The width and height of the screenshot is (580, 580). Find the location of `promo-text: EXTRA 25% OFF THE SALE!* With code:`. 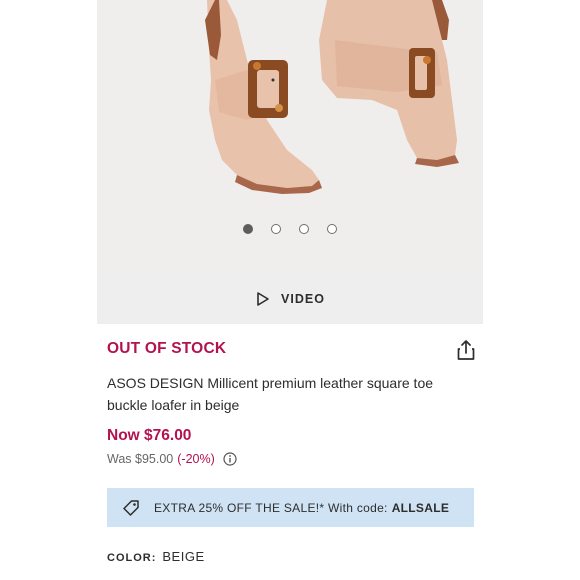

promo-text: EXTRA 25% OFF THE SALE!* With code: is located at coordinates (271, 507).